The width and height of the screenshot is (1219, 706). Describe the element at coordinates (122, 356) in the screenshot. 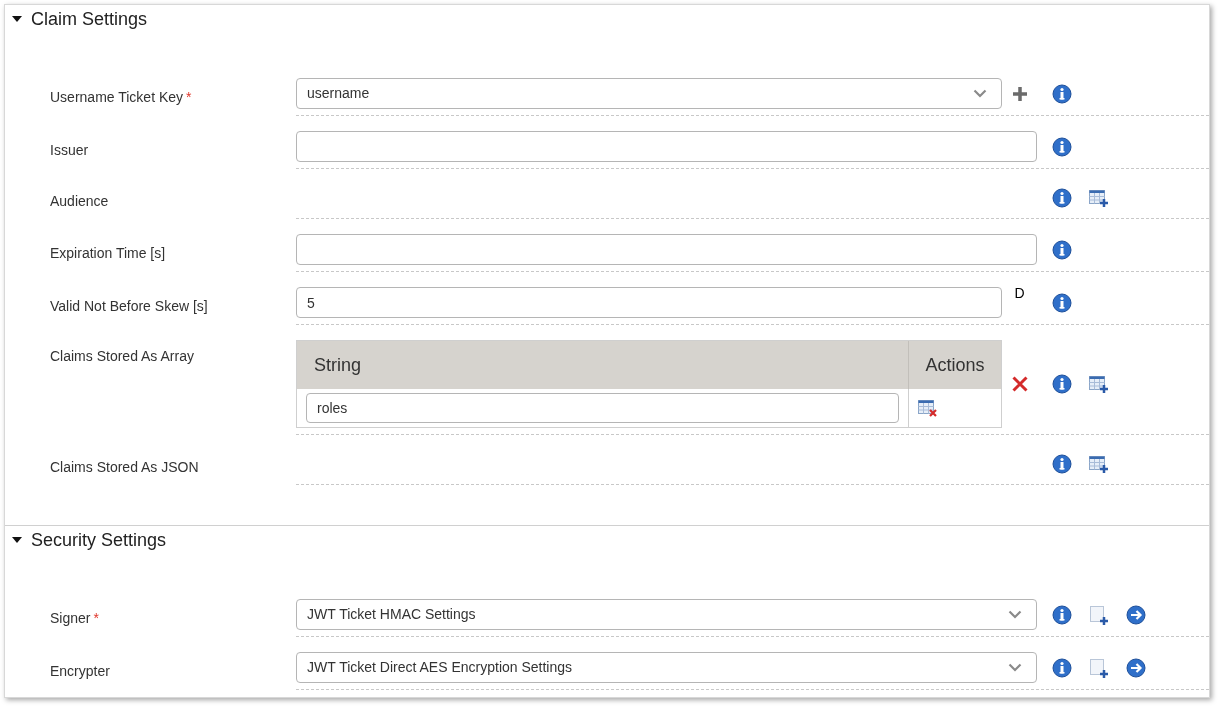

I see `field-label: Claims Stored As Array` at that location.